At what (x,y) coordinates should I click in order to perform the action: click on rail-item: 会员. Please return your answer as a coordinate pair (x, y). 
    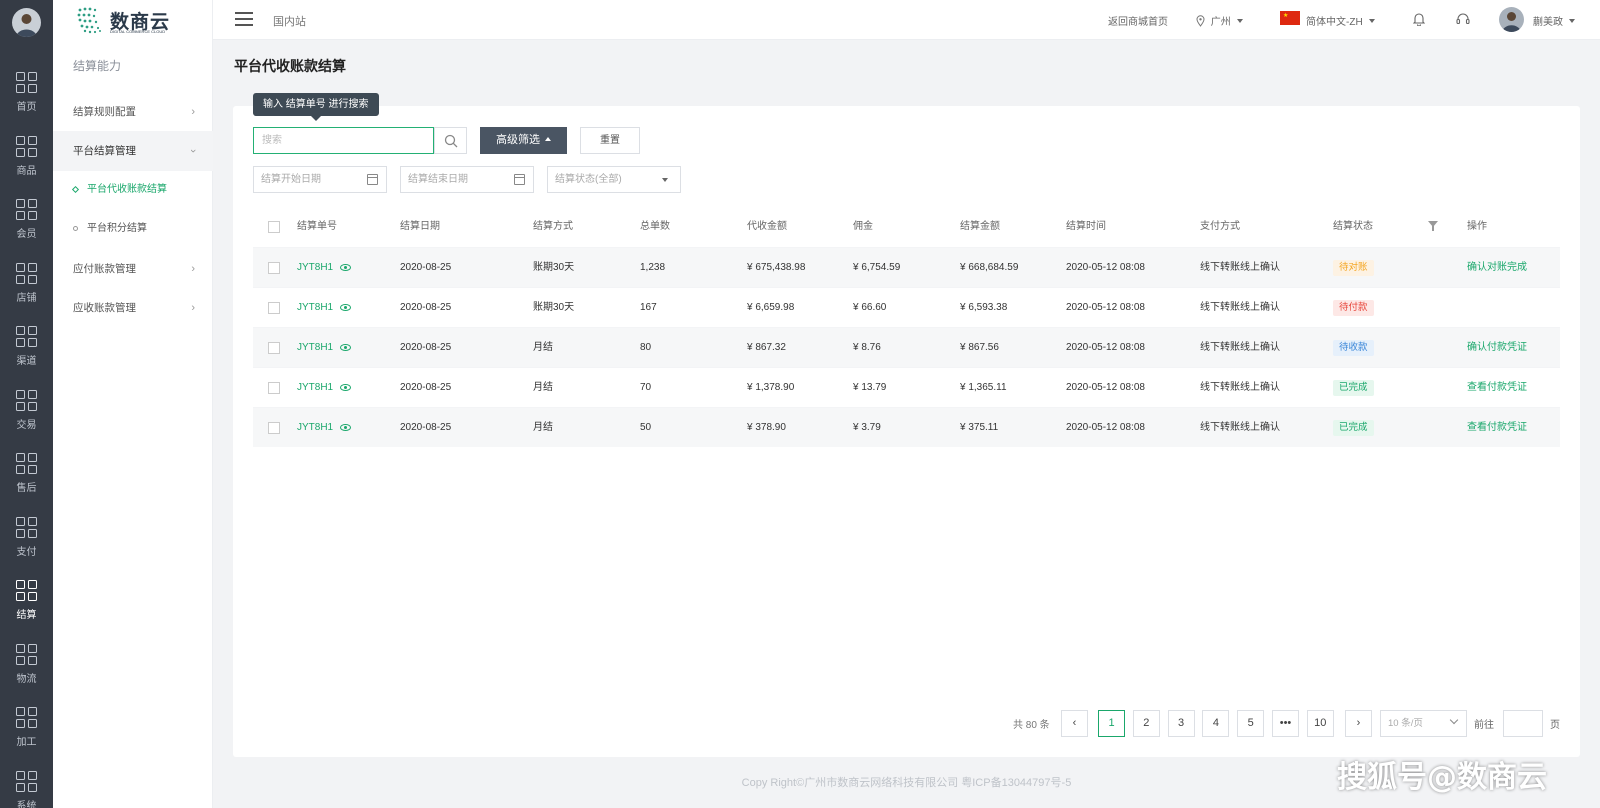
    Looking at the image, I should click on (26, 217).